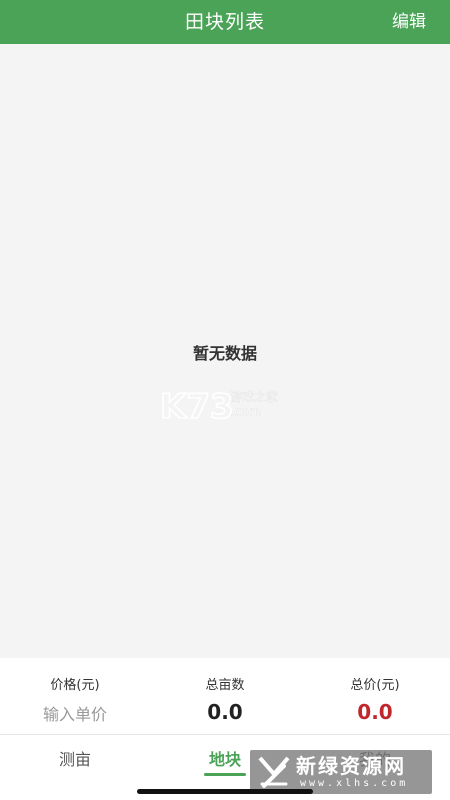 The image size is (450, 800). Describe the element at coordinates (375, 712) in the screenshot. I see `total-price-value: 0.0` at that location.